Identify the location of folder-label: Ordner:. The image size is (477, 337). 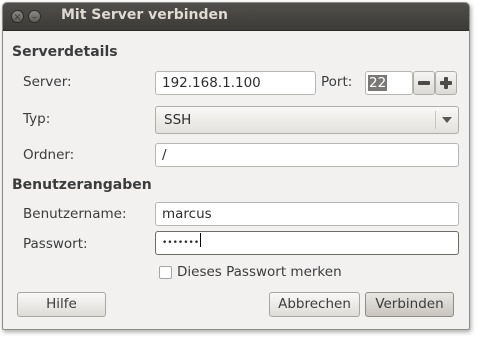
(49, 155).